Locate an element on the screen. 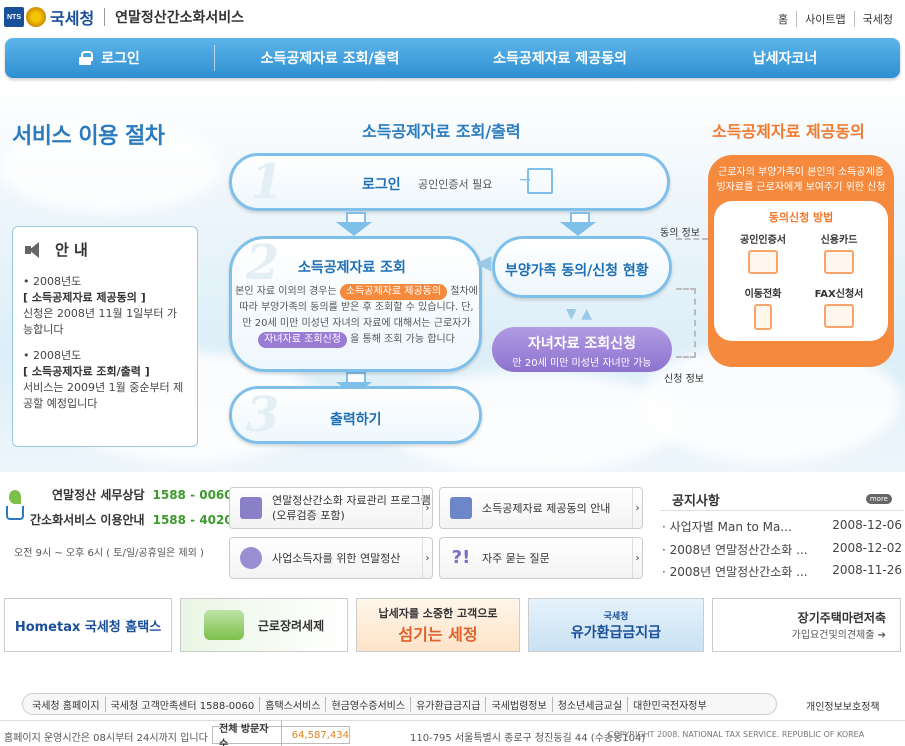 The image size is (905, 746). request-info-label: 신청 정보 is located at coordinates (684, 379).